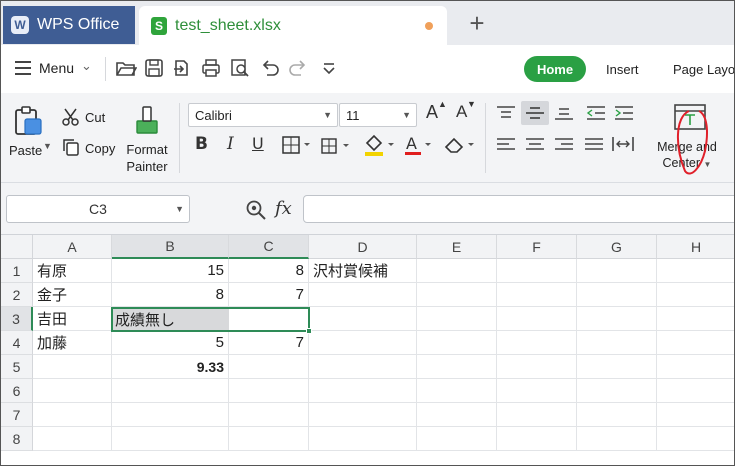 This screenshot has height=466, width=735. I want to click on cell-a4: 加藤, so click(72, 343).